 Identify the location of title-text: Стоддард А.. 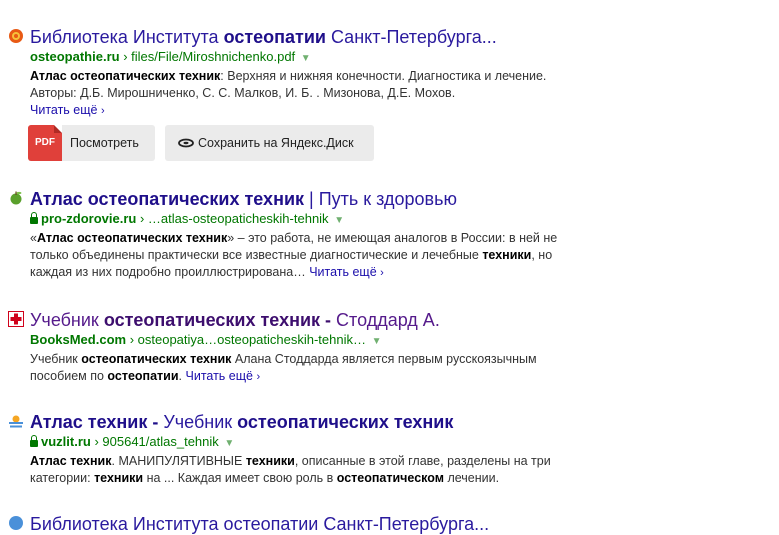
(385, 320).